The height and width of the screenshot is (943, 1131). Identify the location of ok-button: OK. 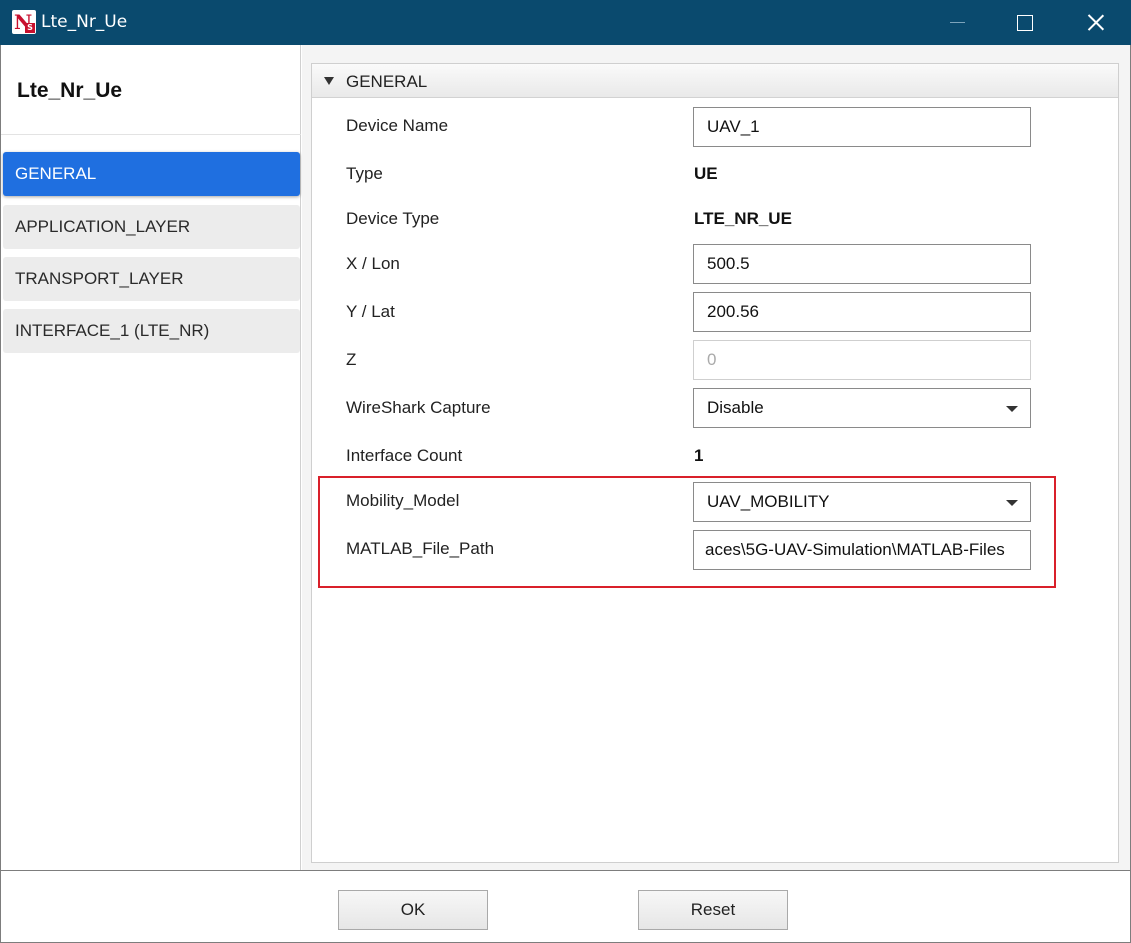
(413, 910).